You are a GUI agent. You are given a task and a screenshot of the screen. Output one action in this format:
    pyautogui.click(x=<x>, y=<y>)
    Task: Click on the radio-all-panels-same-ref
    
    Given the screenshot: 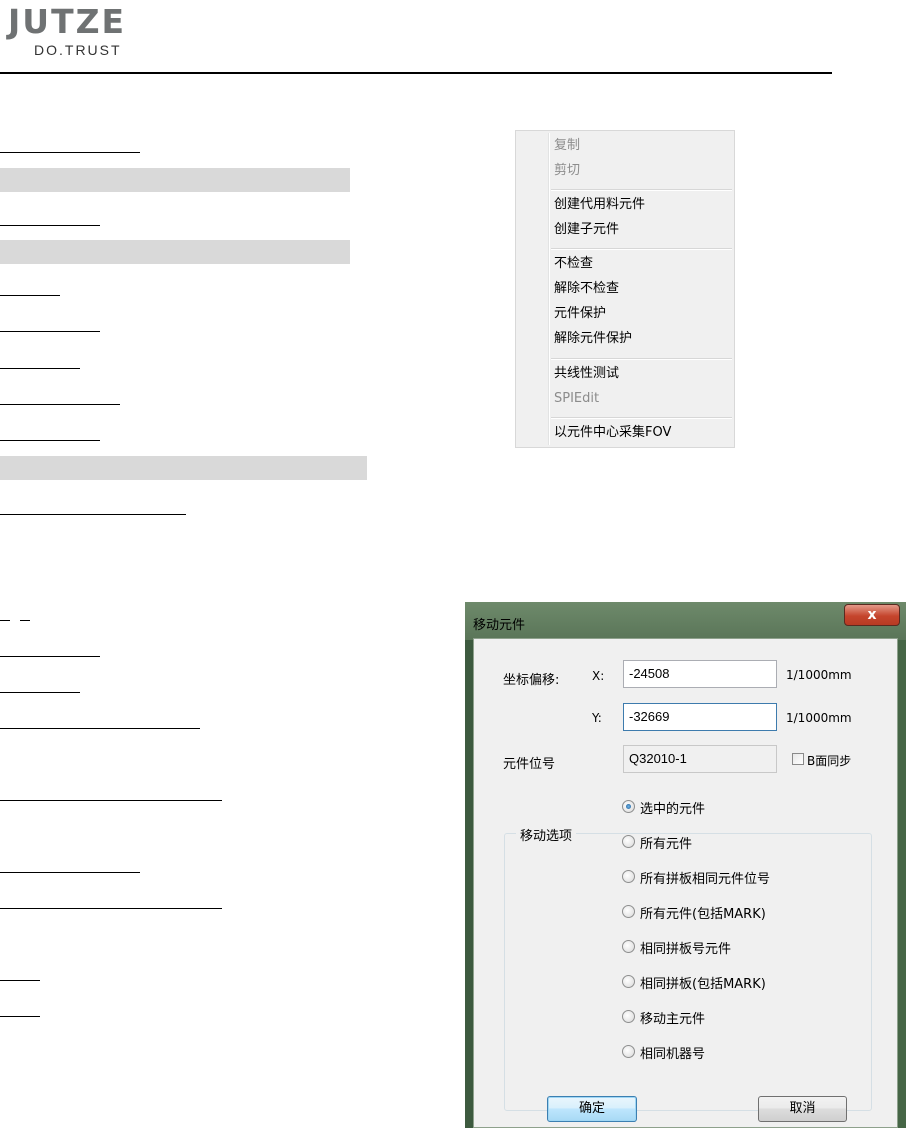 What is the action you would take?
    pyautogui.click(x=628, y=876)
    